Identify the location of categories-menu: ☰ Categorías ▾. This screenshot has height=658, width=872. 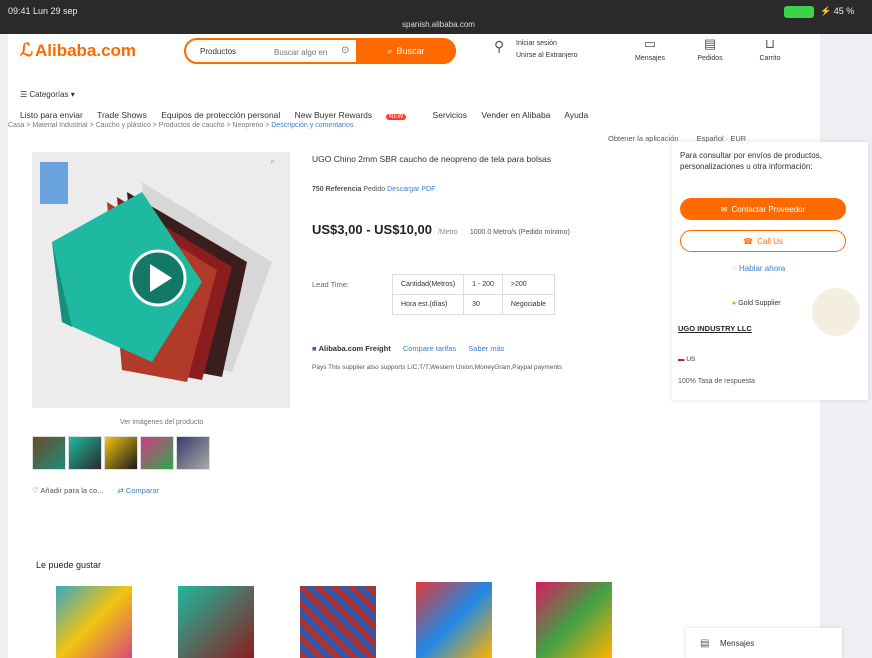
(47, 94).